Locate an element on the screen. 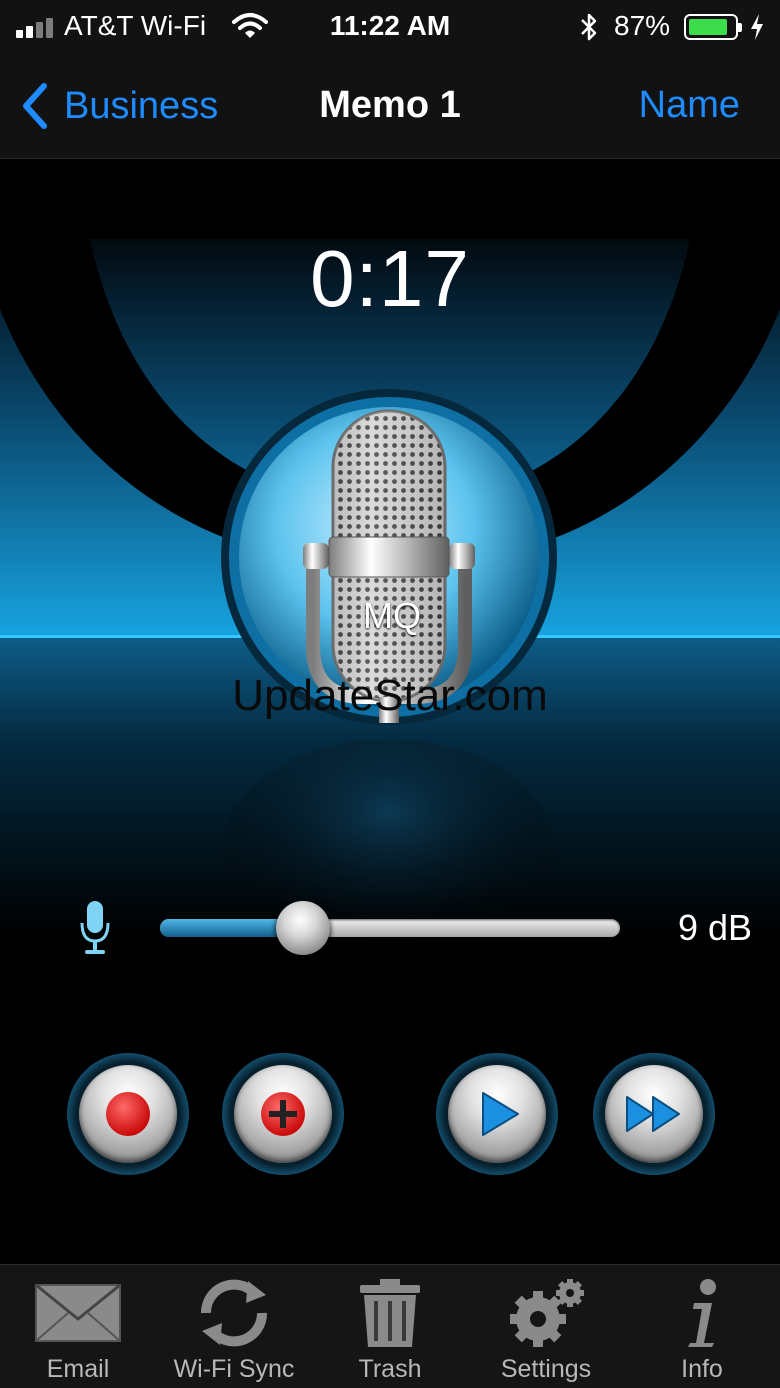 Image resolution: width=780 pixels, height=1388 pixels. charging-bolt-icon is located at coordinates (757, 27).